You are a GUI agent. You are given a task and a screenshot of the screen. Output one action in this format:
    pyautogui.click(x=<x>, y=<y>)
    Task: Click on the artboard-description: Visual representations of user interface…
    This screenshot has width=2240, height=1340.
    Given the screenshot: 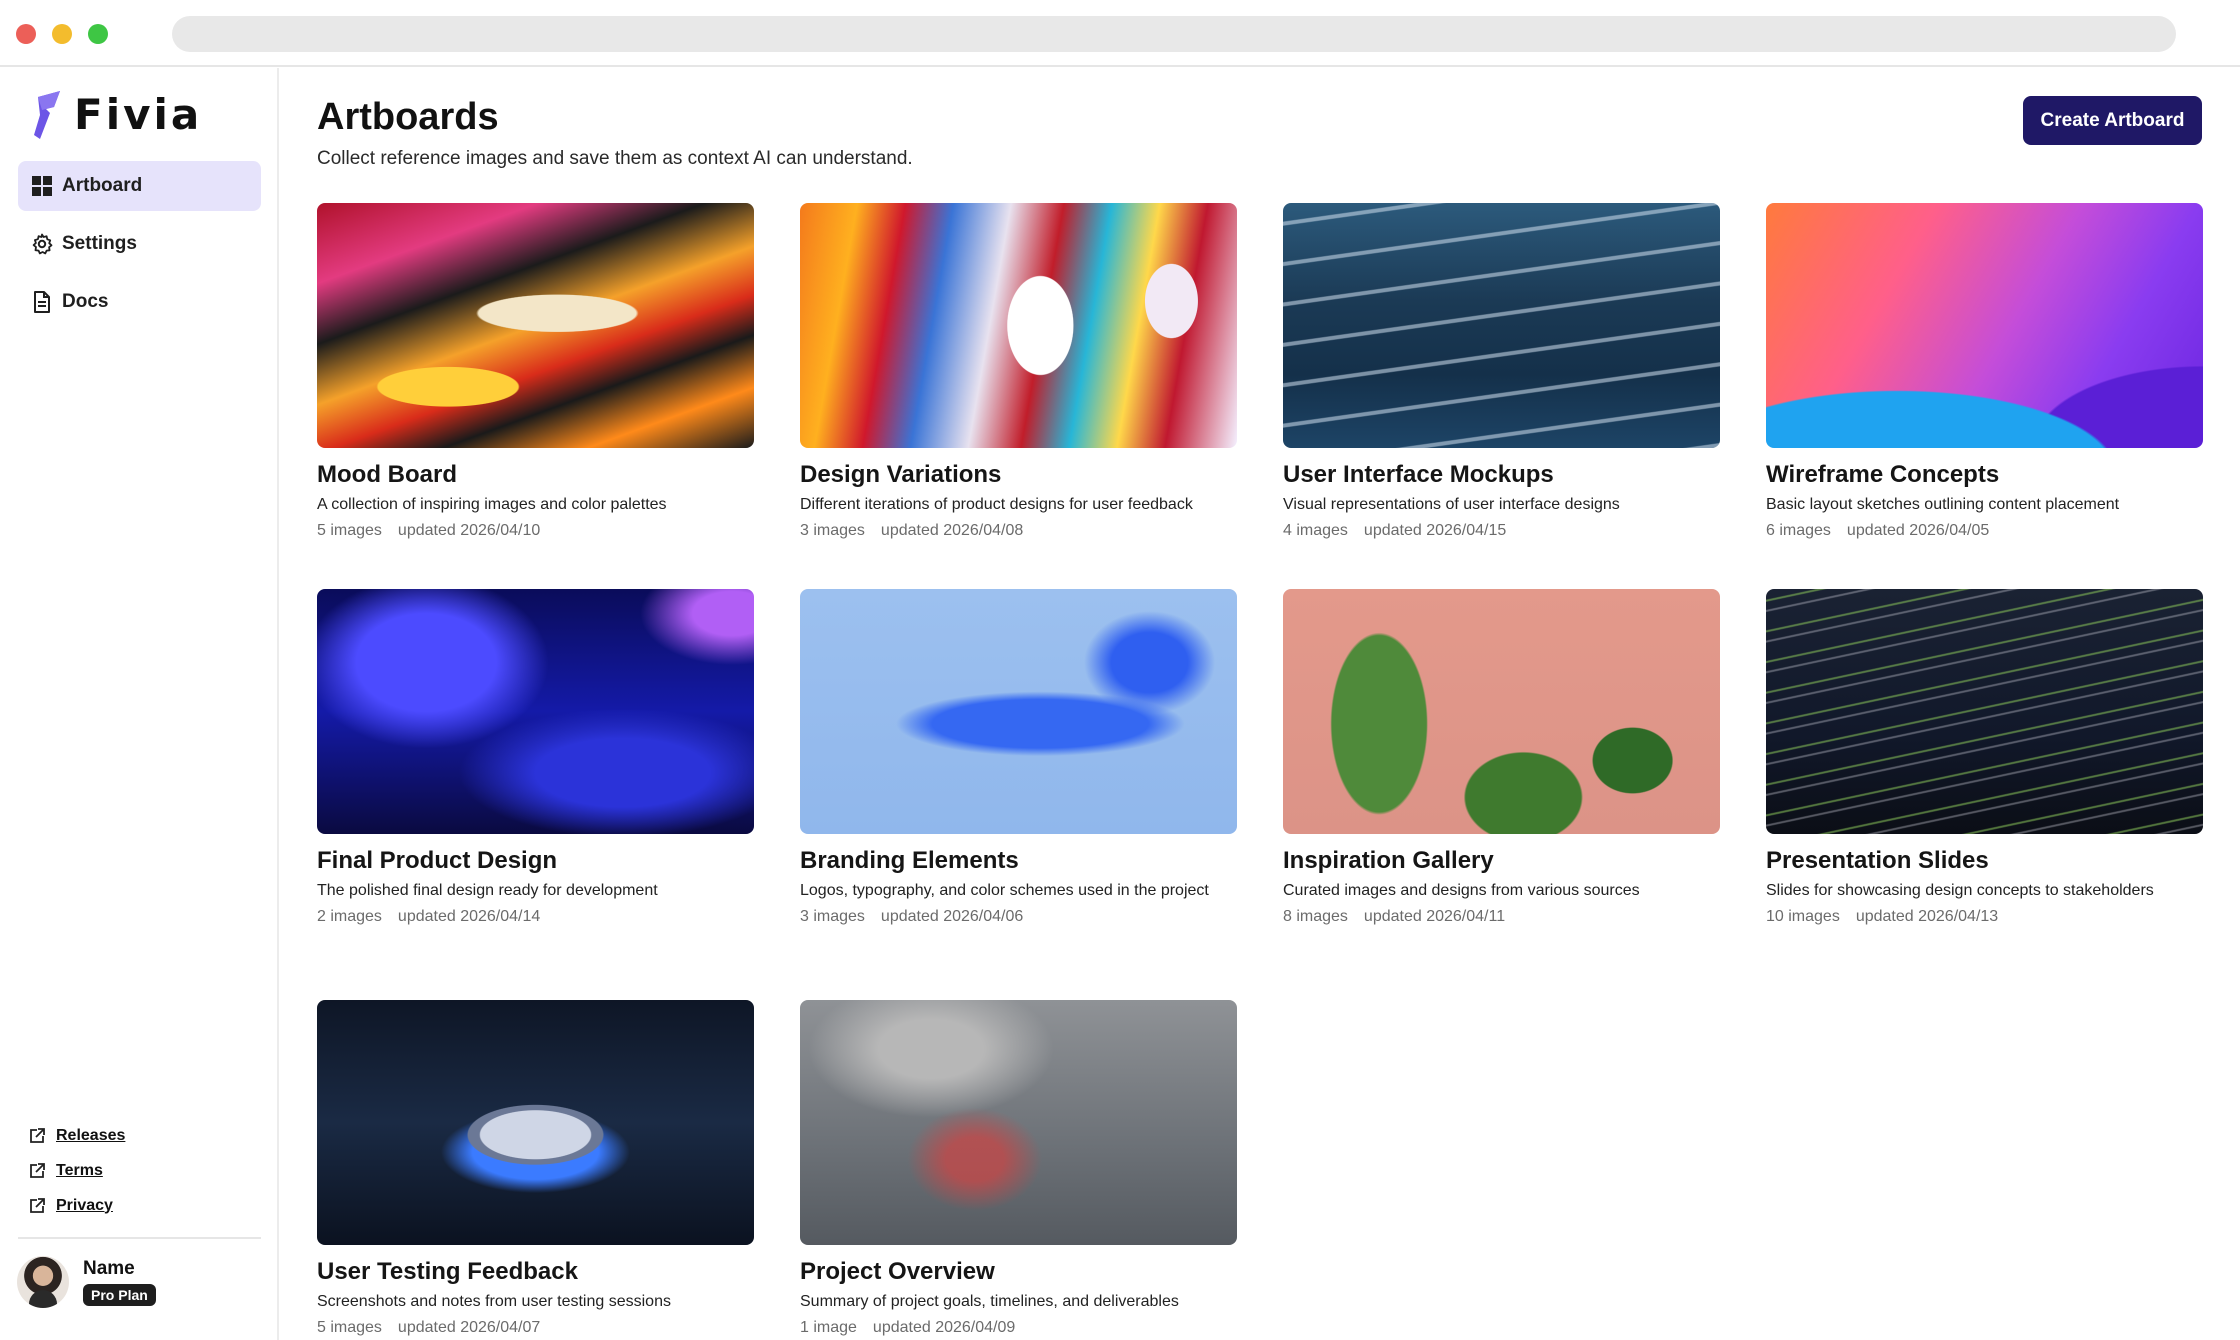 What is the action you would take?
    pyautogui.click(x=1451, y=504)
    